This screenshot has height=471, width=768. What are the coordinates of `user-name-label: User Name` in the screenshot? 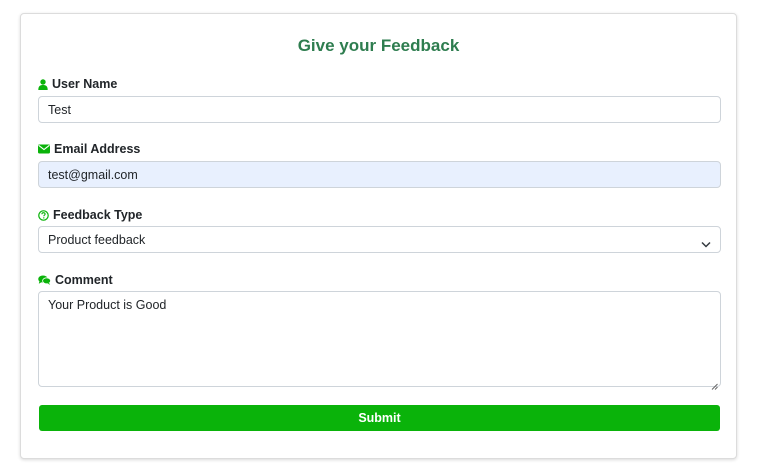 It's located at (77, 84).